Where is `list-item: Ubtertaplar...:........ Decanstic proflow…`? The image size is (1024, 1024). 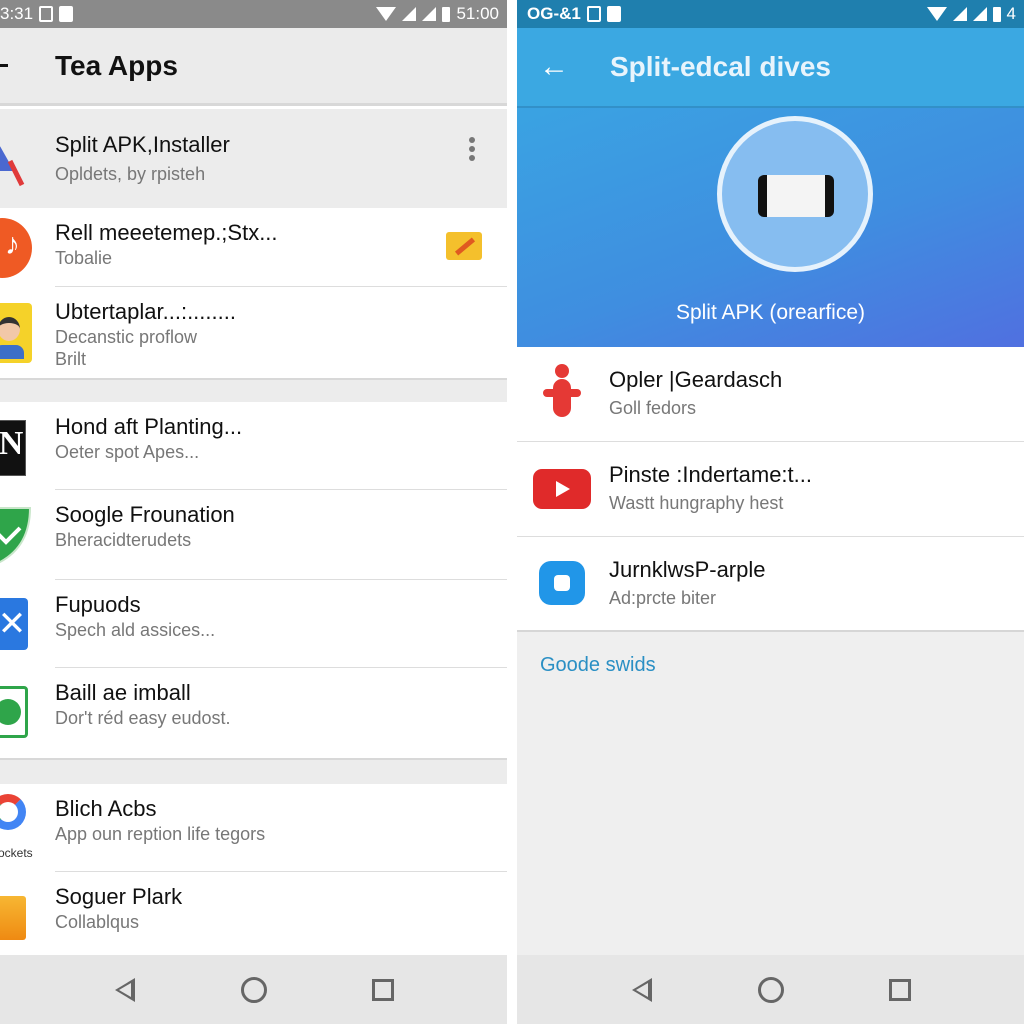 list-item: Ubtertaplar...:........ Decanstic proflow… is located at coordinates (253, 332).